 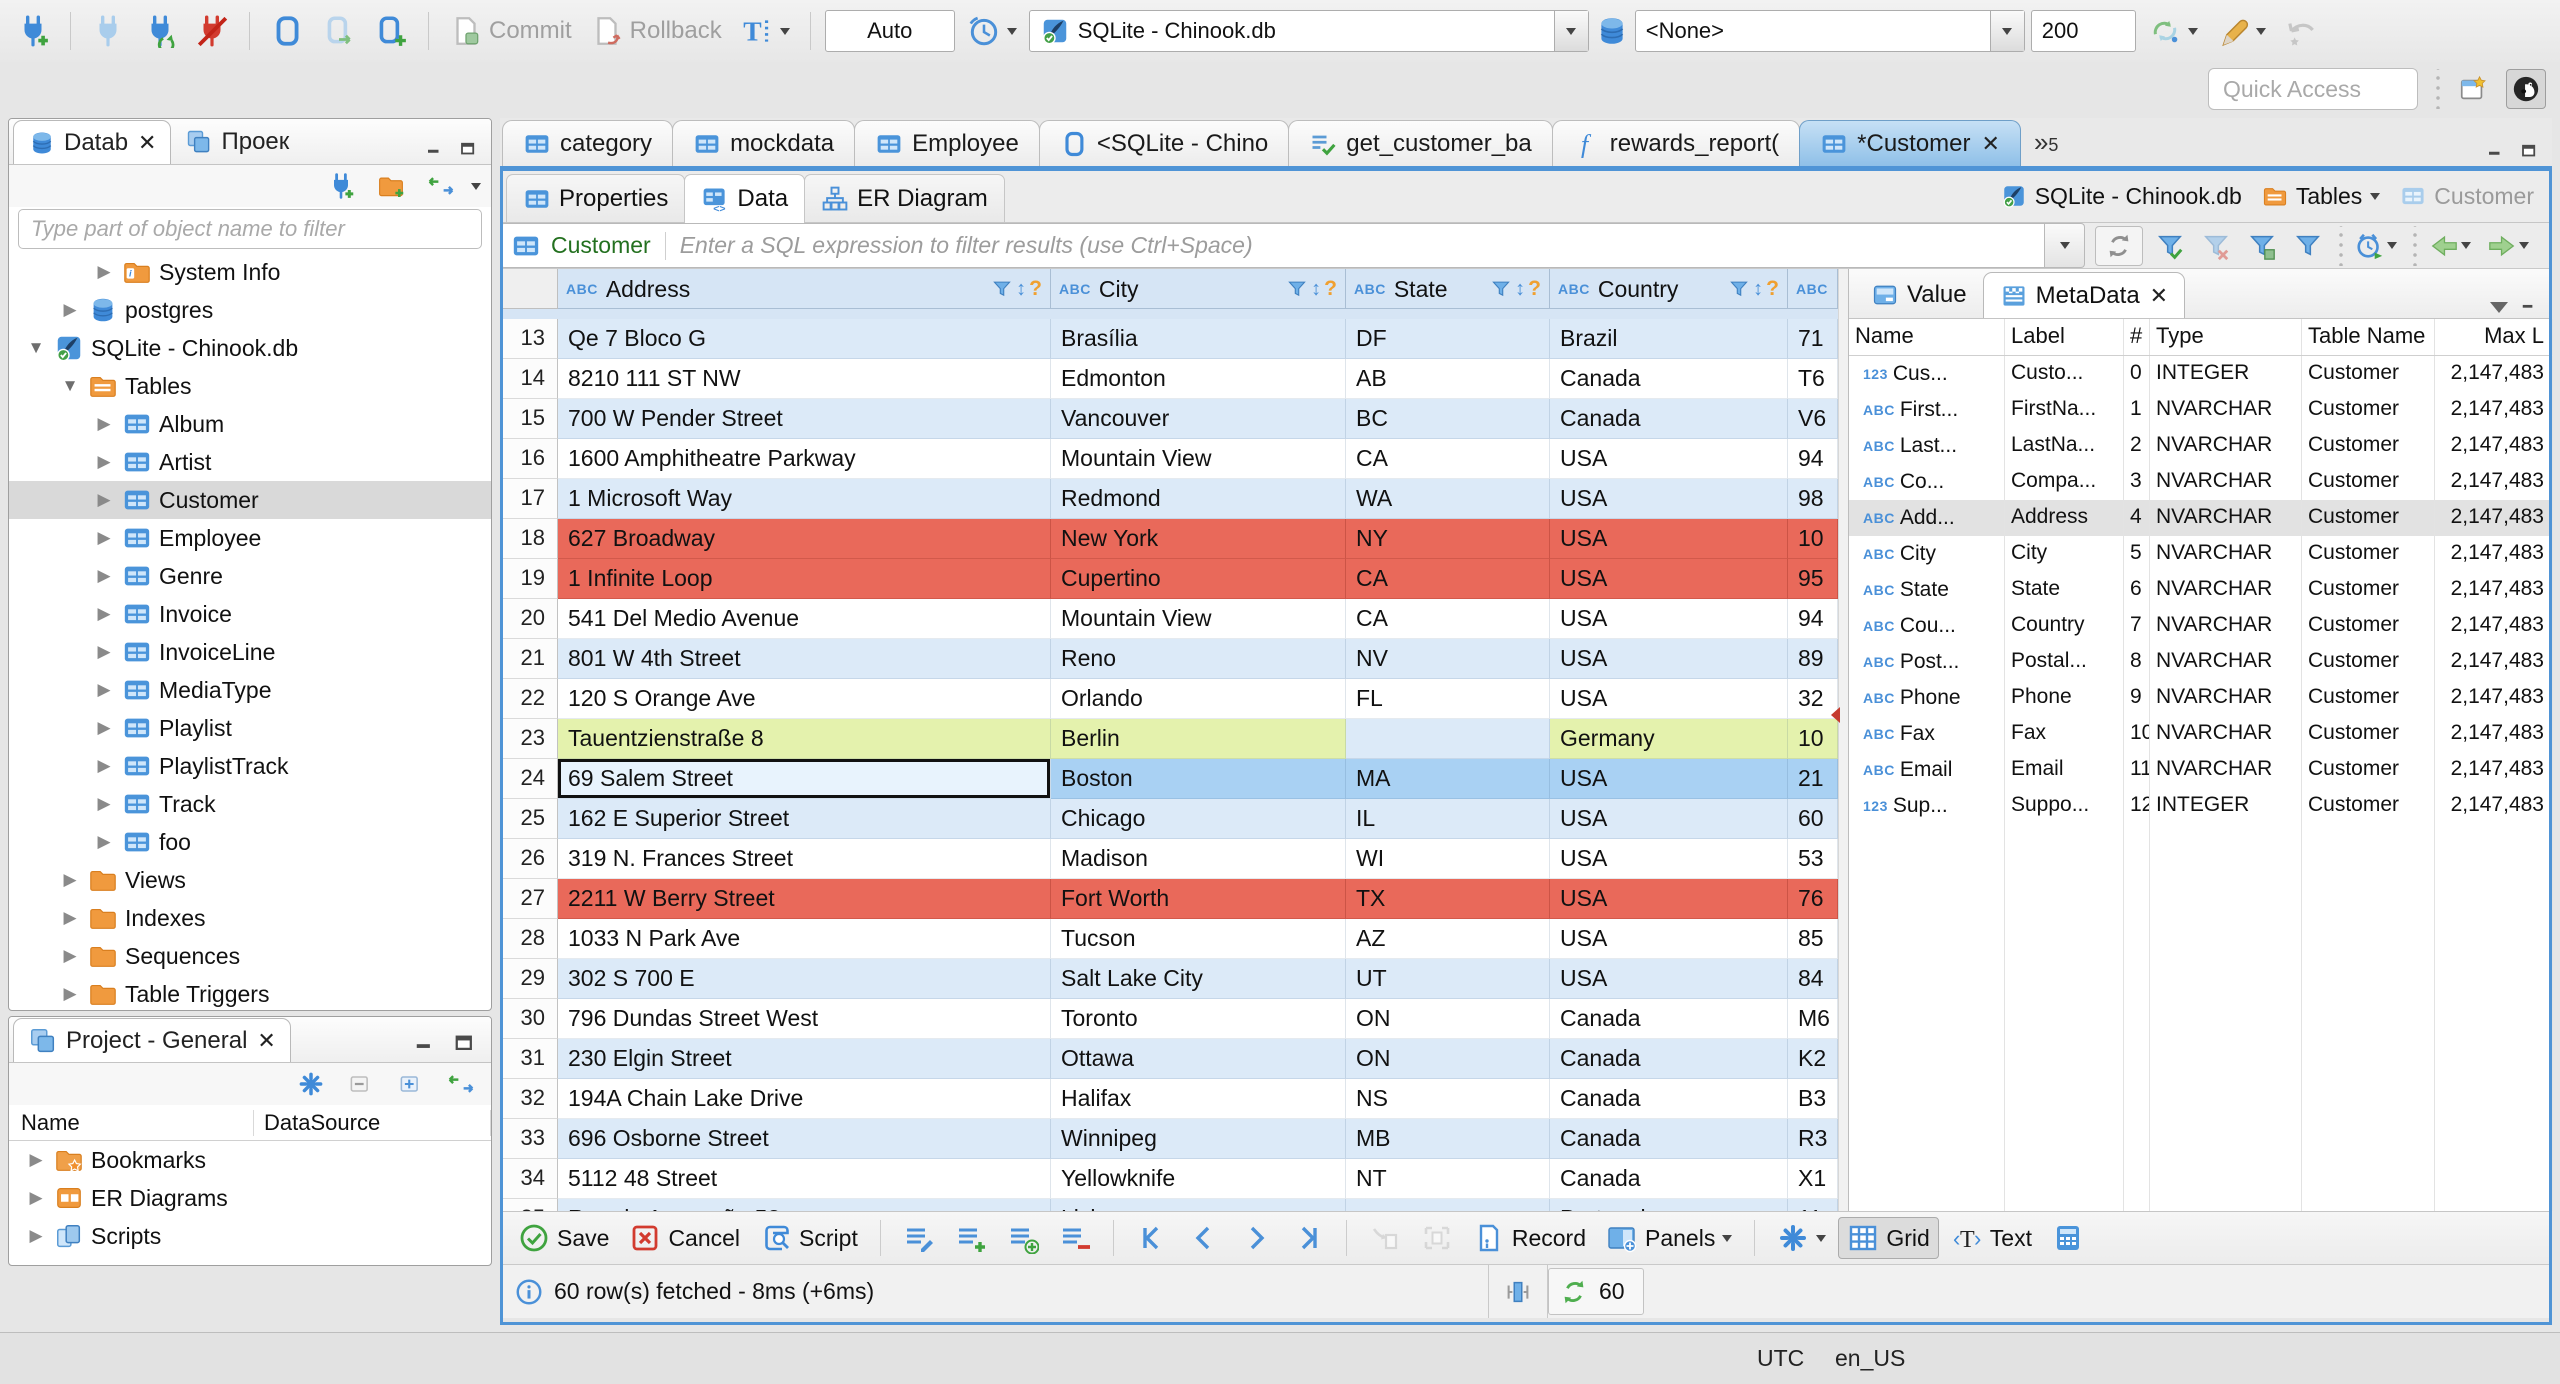 I want to click on open-recent-editor-button, so click(x=339, y=31).